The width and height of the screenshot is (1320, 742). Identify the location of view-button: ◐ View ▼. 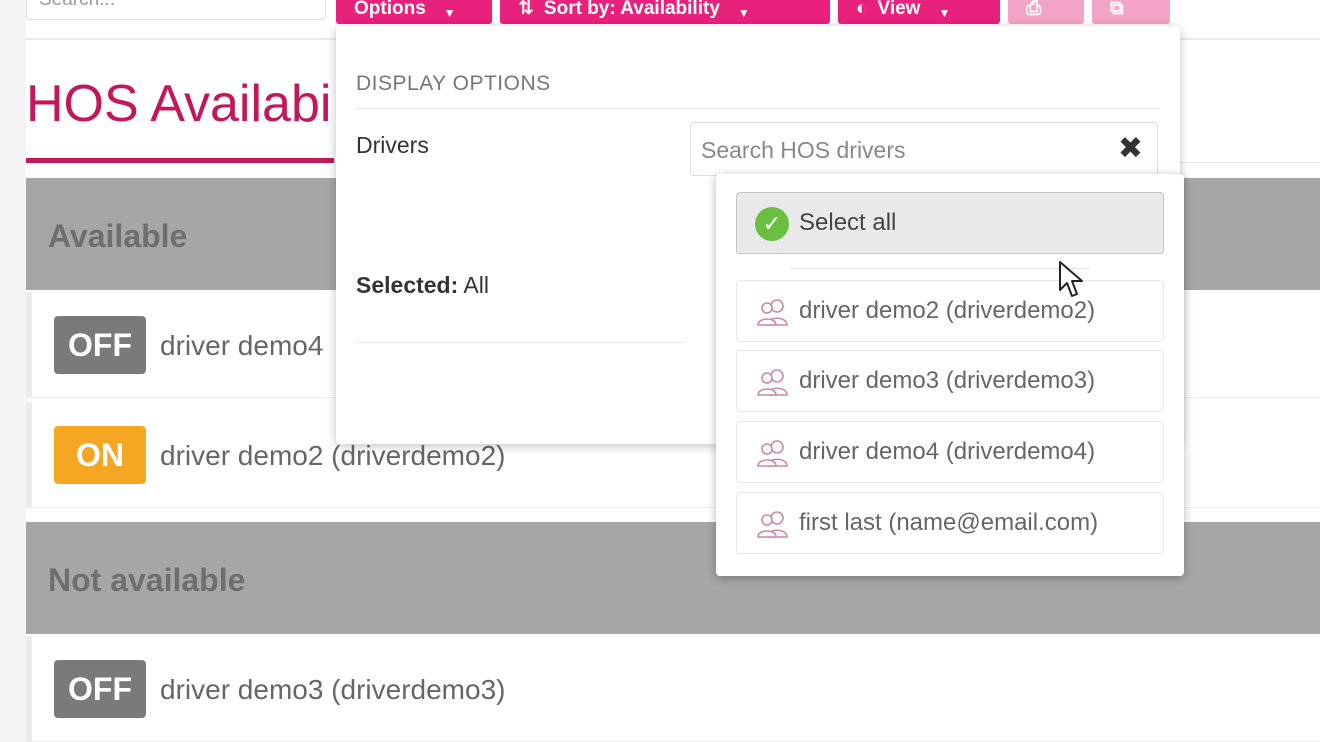
(919, 12).